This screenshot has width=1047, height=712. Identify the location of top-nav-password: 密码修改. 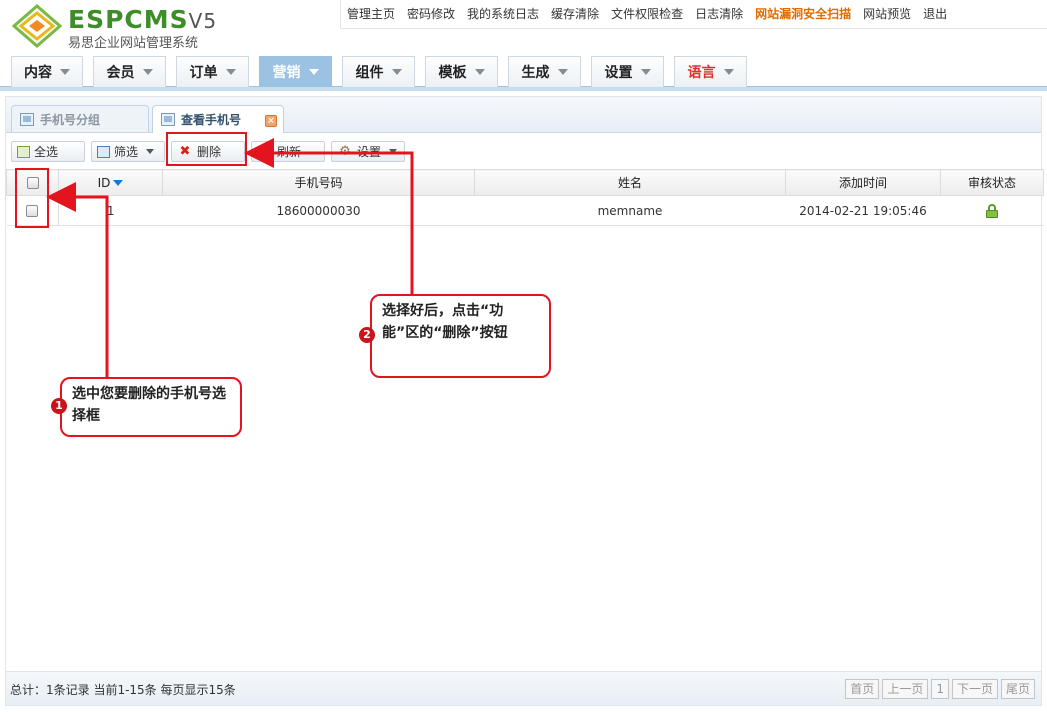
(431, 14).